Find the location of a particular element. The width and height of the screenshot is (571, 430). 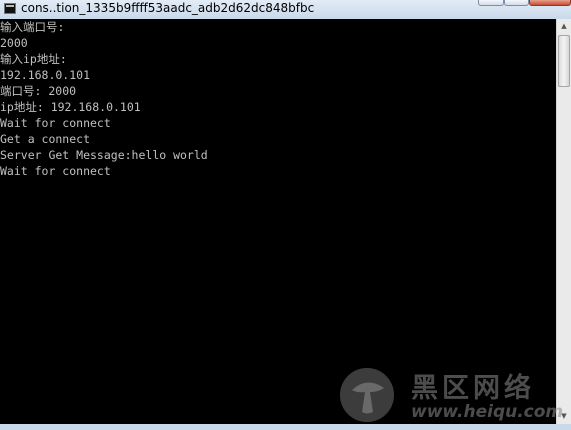

close-button is located at coordinates (550, 3).